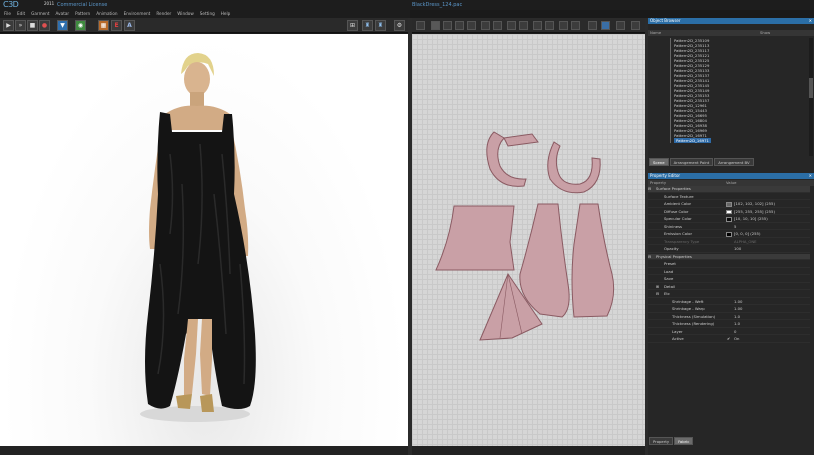 The image size is (814, 455). What do you see at coordinates (735, 332) in the screenshot?
I see `property-value: 0` at bounding box center [735, 332].